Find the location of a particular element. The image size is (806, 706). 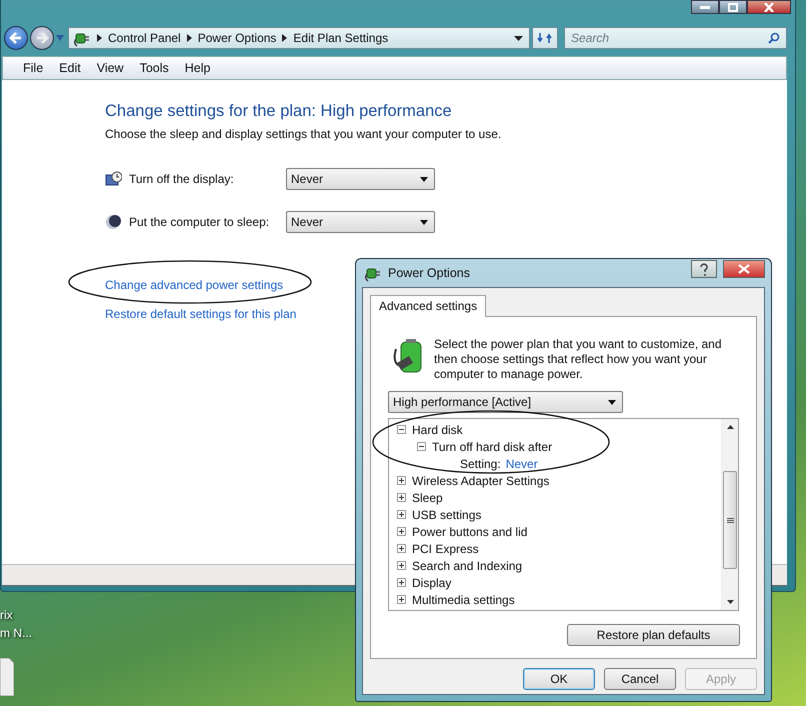

setting-label: Setting: is located at coordinates (480, 463).